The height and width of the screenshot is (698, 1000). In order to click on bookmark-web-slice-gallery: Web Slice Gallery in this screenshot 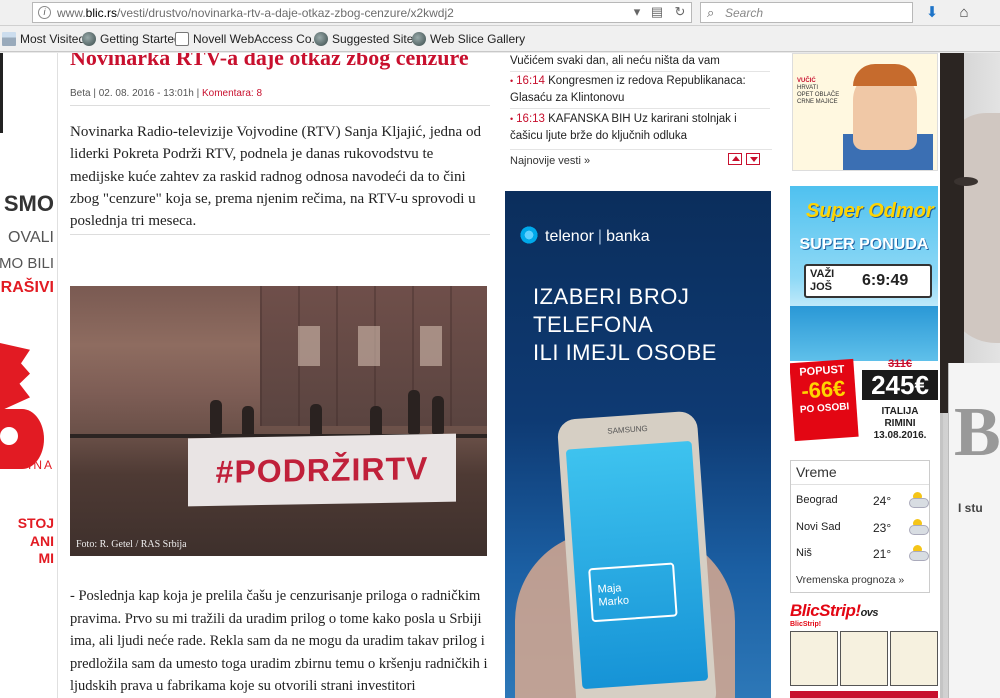, I will do `click(468, 39)`.